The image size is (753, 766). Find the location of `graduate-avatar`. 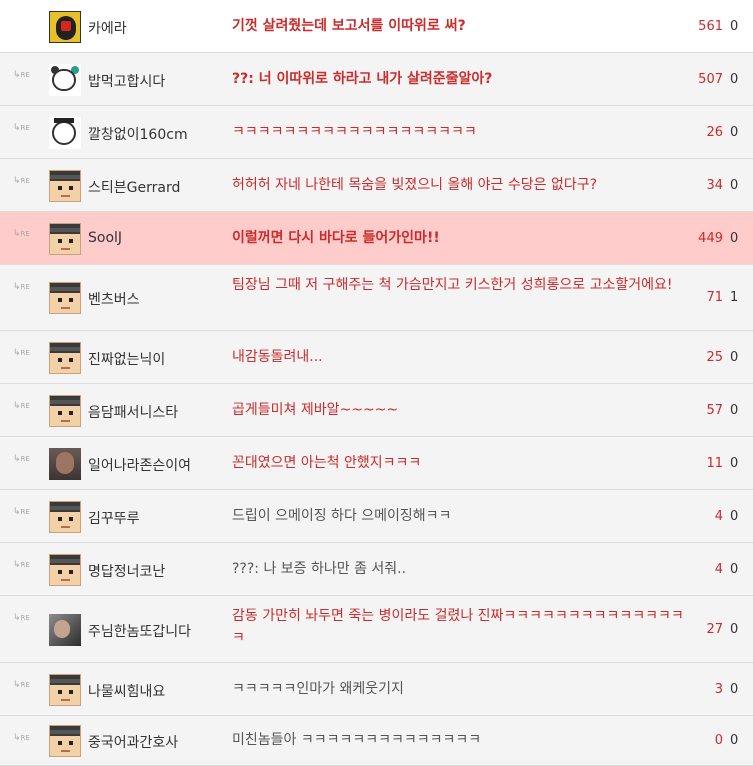

graduate-avatar is located at coordinates (65, 133).